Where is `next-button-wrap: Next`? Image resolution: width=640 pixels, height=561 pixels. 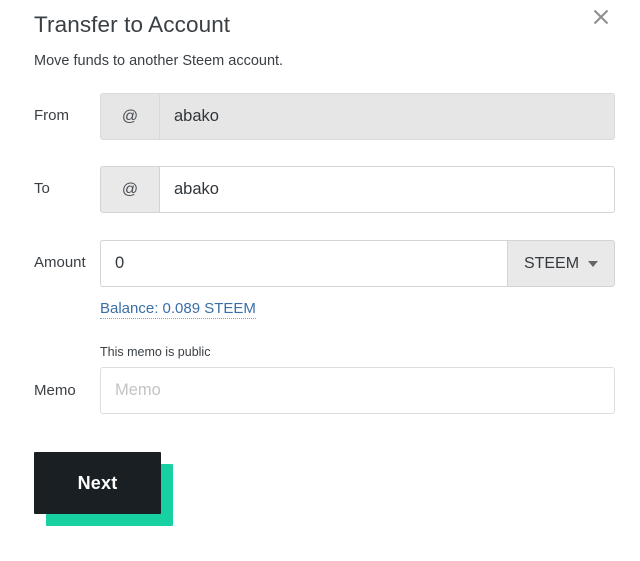
next-button-wrap: Next is located at coordinates (103, 489).